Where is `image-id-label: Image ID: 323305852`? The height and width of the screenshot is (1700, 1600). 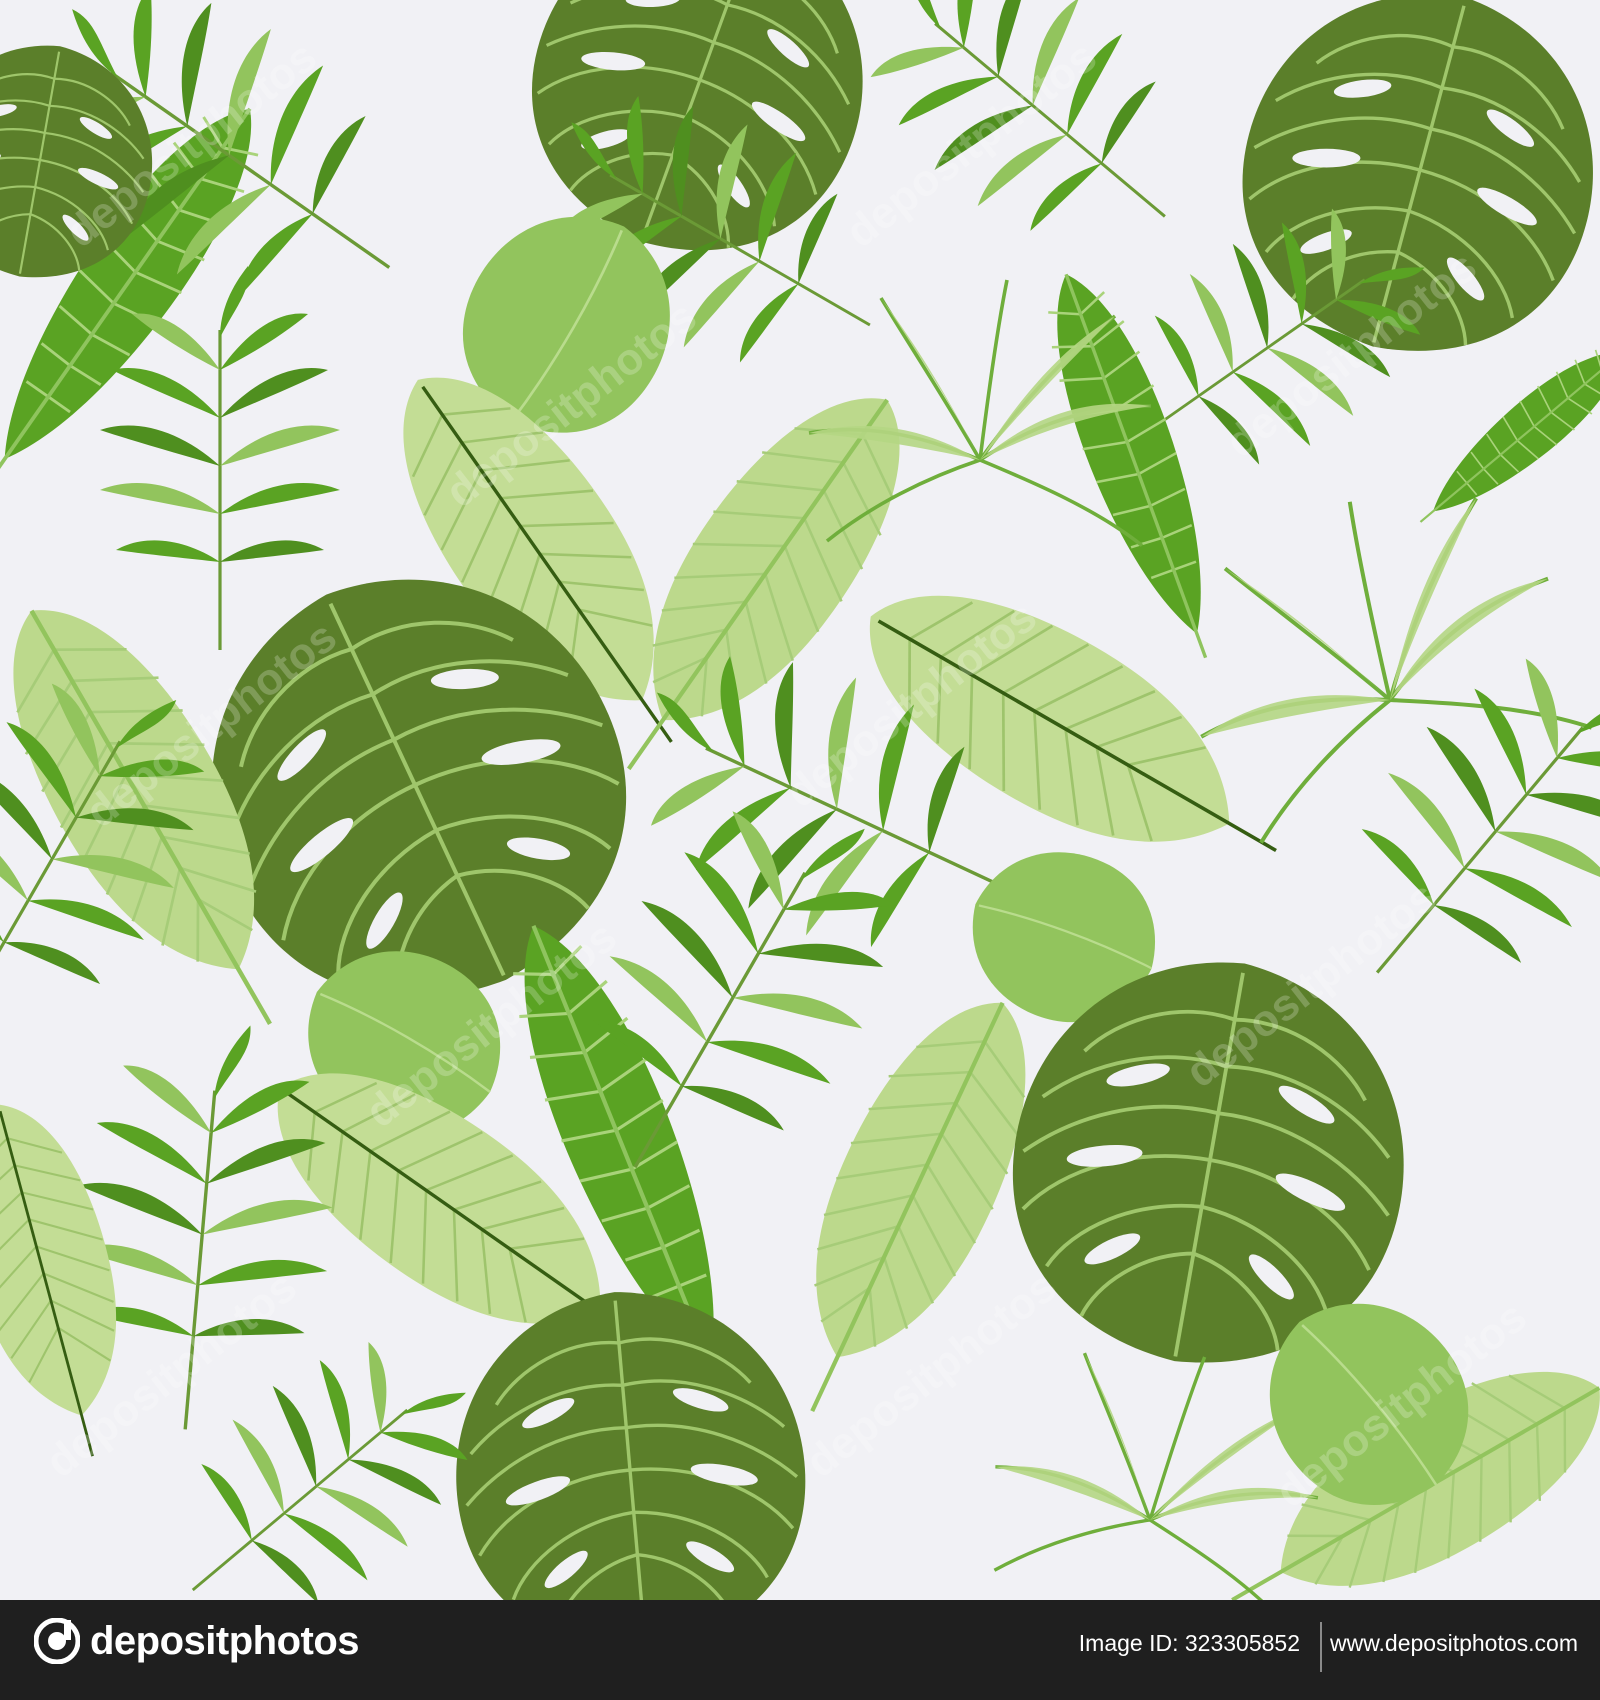 image-id-label: Image ID: 323305852 is located at coordinates (1189, 1643).